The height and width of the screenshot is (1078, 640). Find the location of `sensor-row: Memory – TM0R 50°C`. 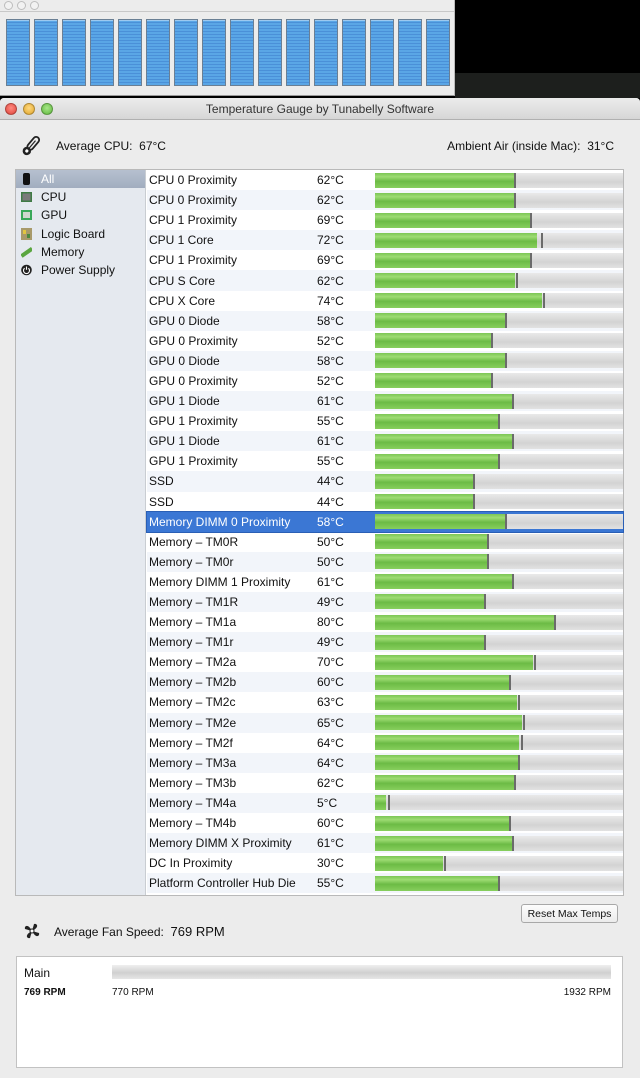

sensor-row: Memory – TM0R 50°C is located at coordinates (385, 542).